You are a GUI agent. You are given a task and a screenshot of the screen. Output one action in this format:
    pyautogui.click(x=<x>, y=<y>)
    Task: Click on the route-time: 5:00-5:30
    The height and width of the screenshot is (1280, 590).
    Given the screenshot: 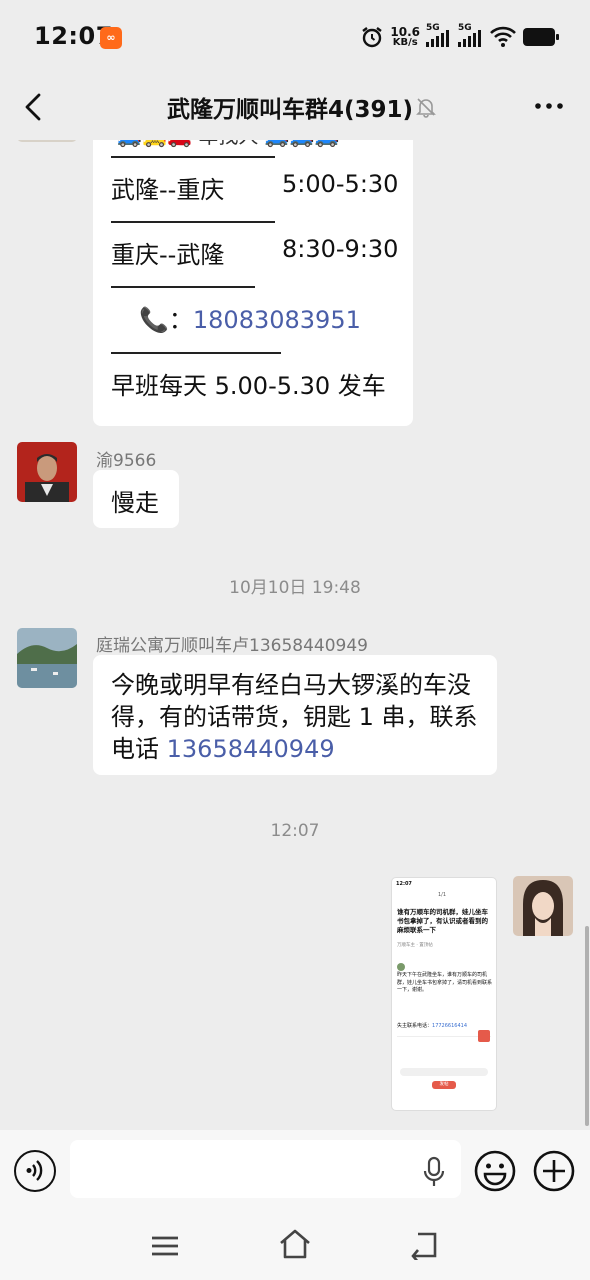 What is the action you would take?
    pyautogui.click(x=340, y=184)
    